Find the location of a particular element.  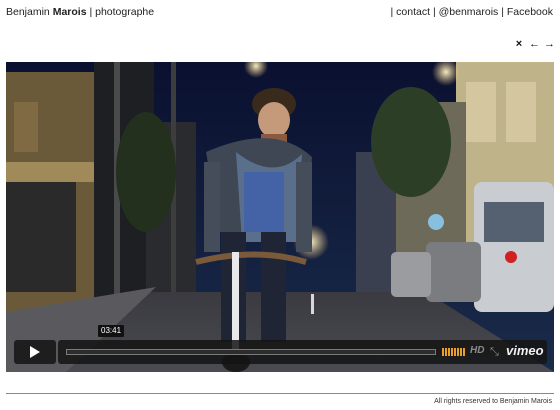

arrow-right-icon: → is located at coordinates (549, 44).